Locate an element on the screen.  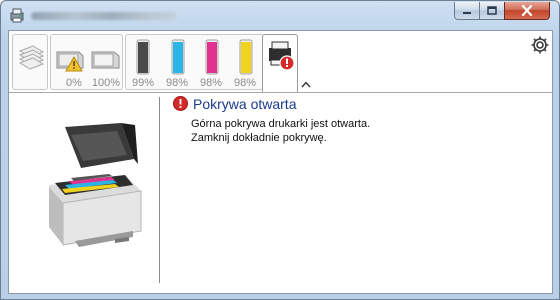
tab-toner: 99% 98% 98% 98% is located at coordinates (194, 62).